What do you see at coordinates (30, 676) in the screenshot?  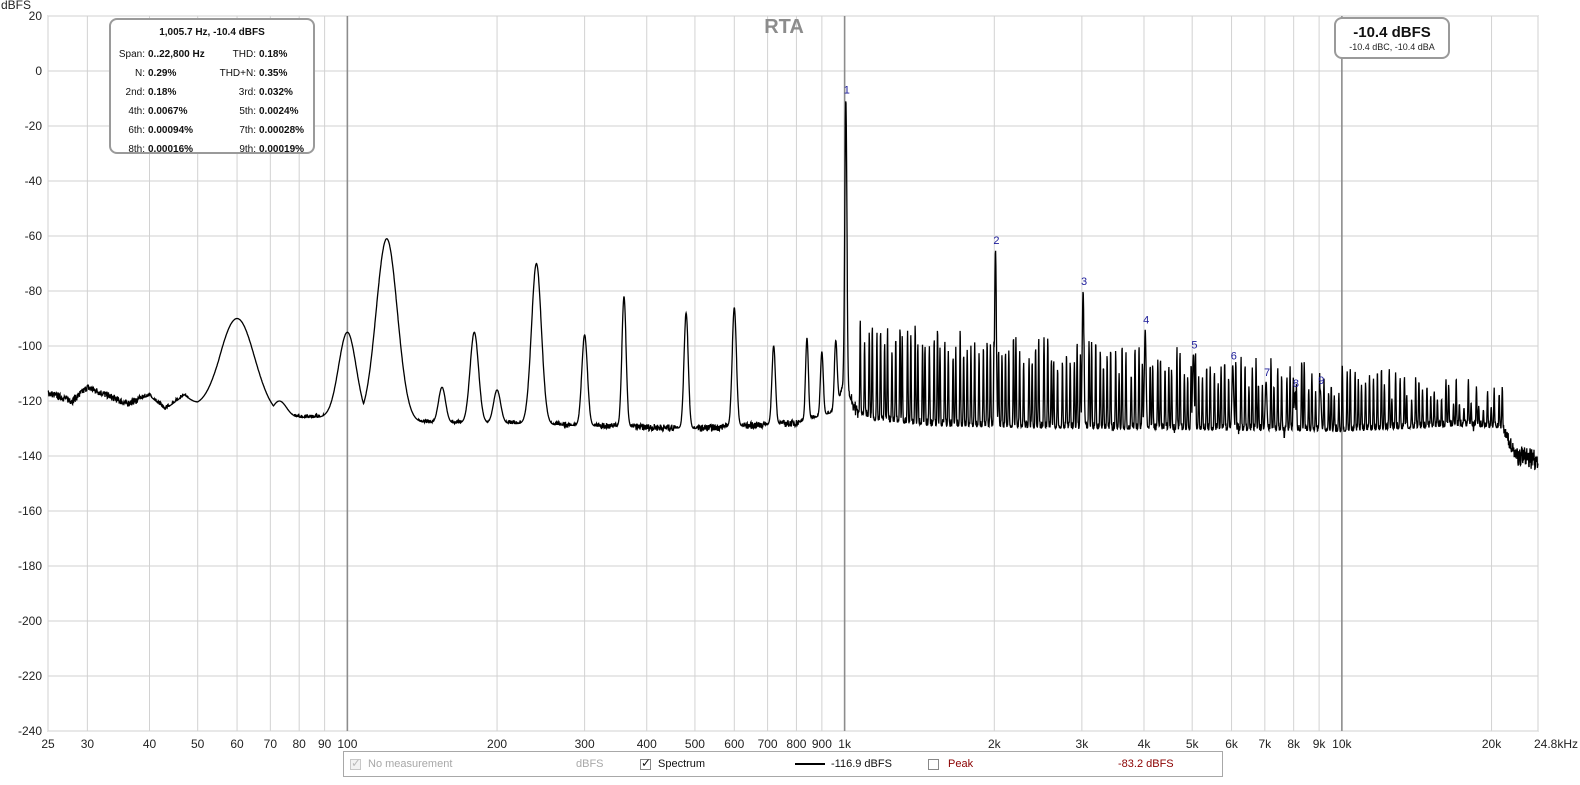 I see `y-tick-label: -220` at bounding box center [30, 676].